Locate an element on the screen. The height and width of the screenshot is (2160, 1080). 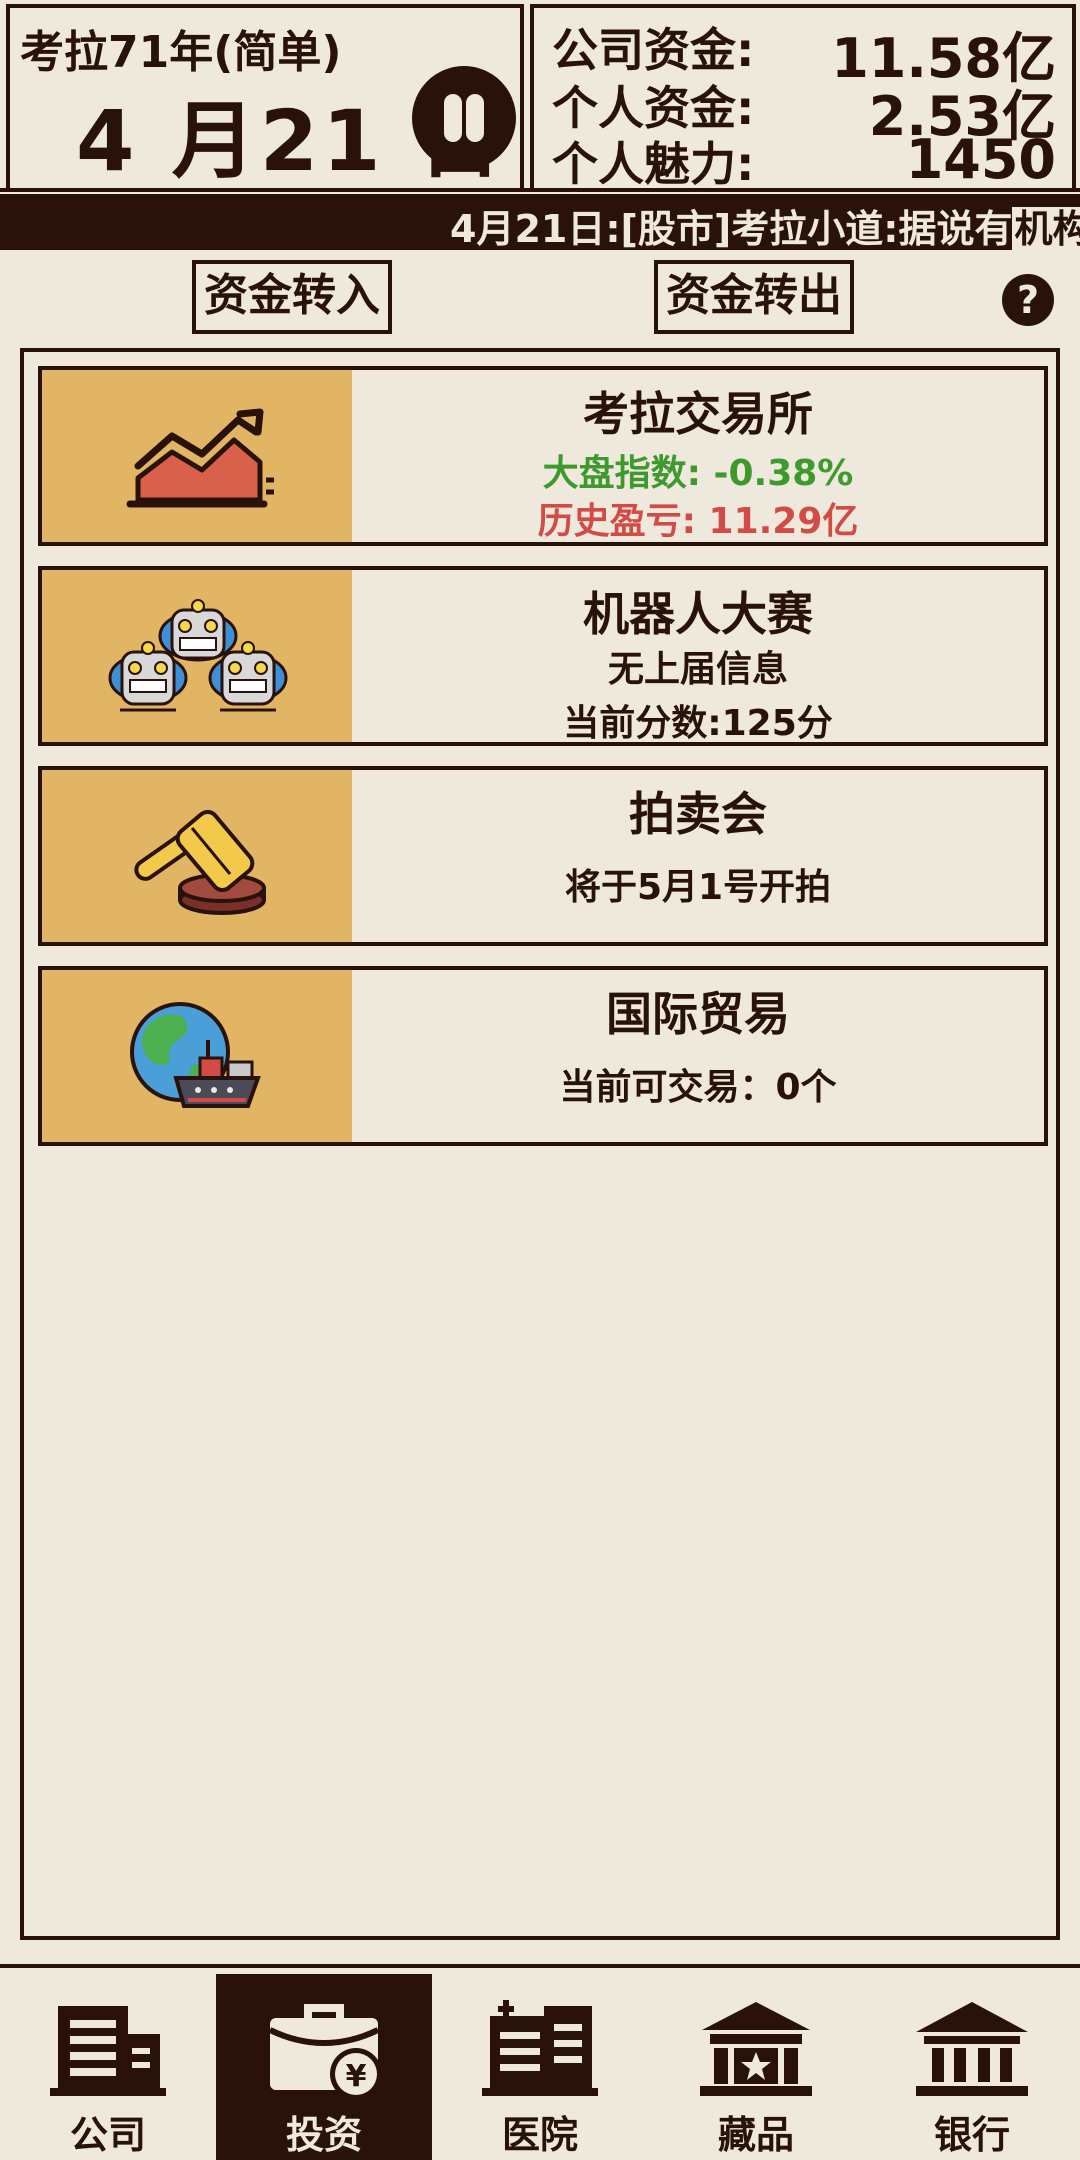
trade-card-body: 国际贸易 当前可交易：0个 is located at coordinates (698, 1056).